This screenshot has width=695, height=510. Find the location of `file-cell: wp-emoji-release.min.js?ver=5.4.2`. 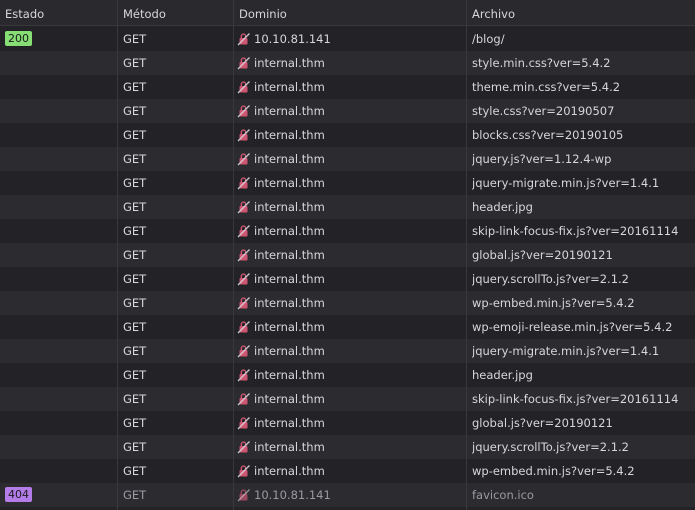

file-cell: wp-emoji-release.min.js?ver=5.4.2 is located at coordinates (572, 327).